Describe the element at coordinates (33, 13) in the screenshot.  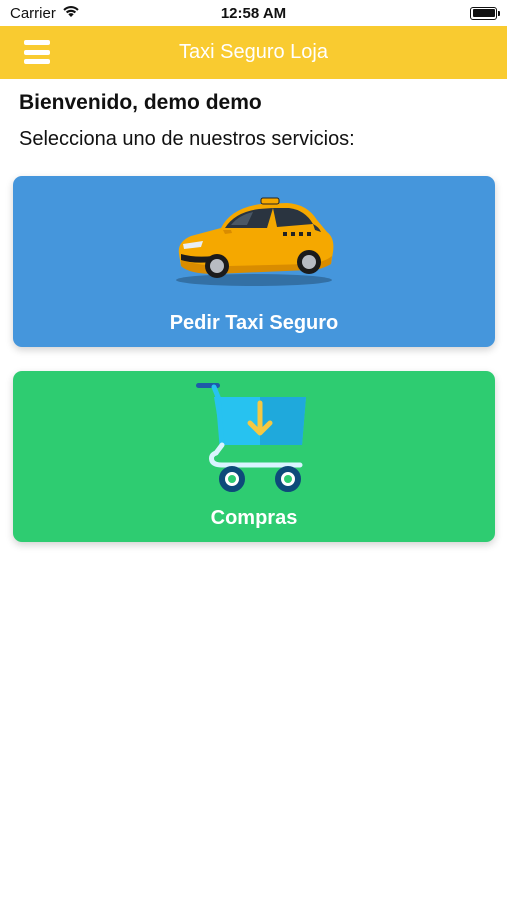
I see `carrier-label: Carrier` at that location.